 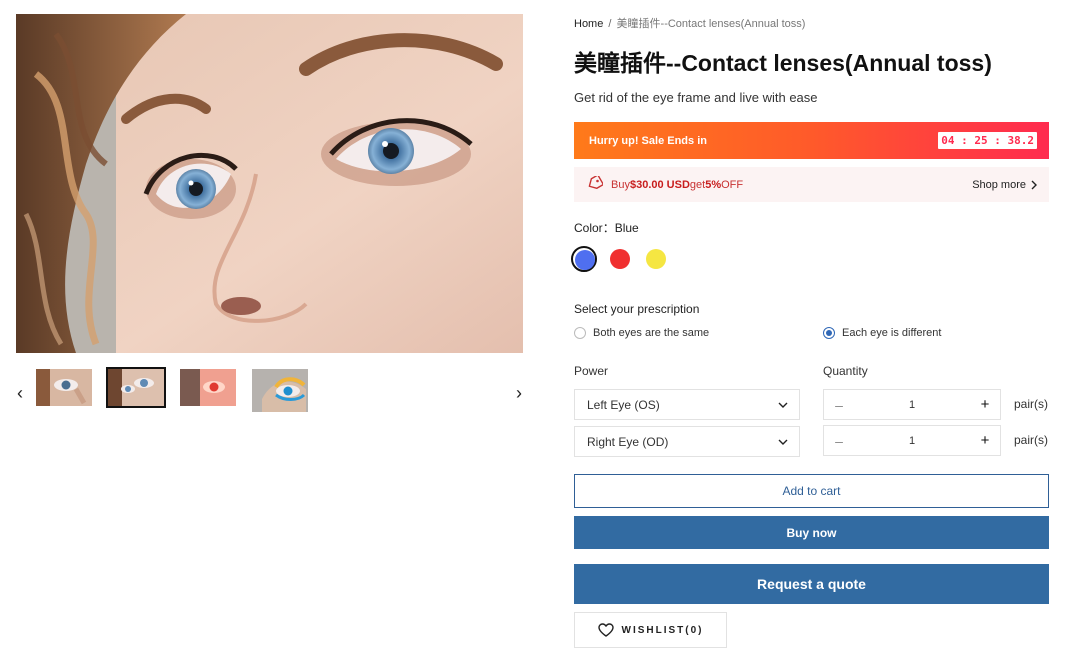 What do you see at coordinates (999, 184) in the screenshot?
I see `shop-more-label: Shop more` at bounding box center [999, 184].